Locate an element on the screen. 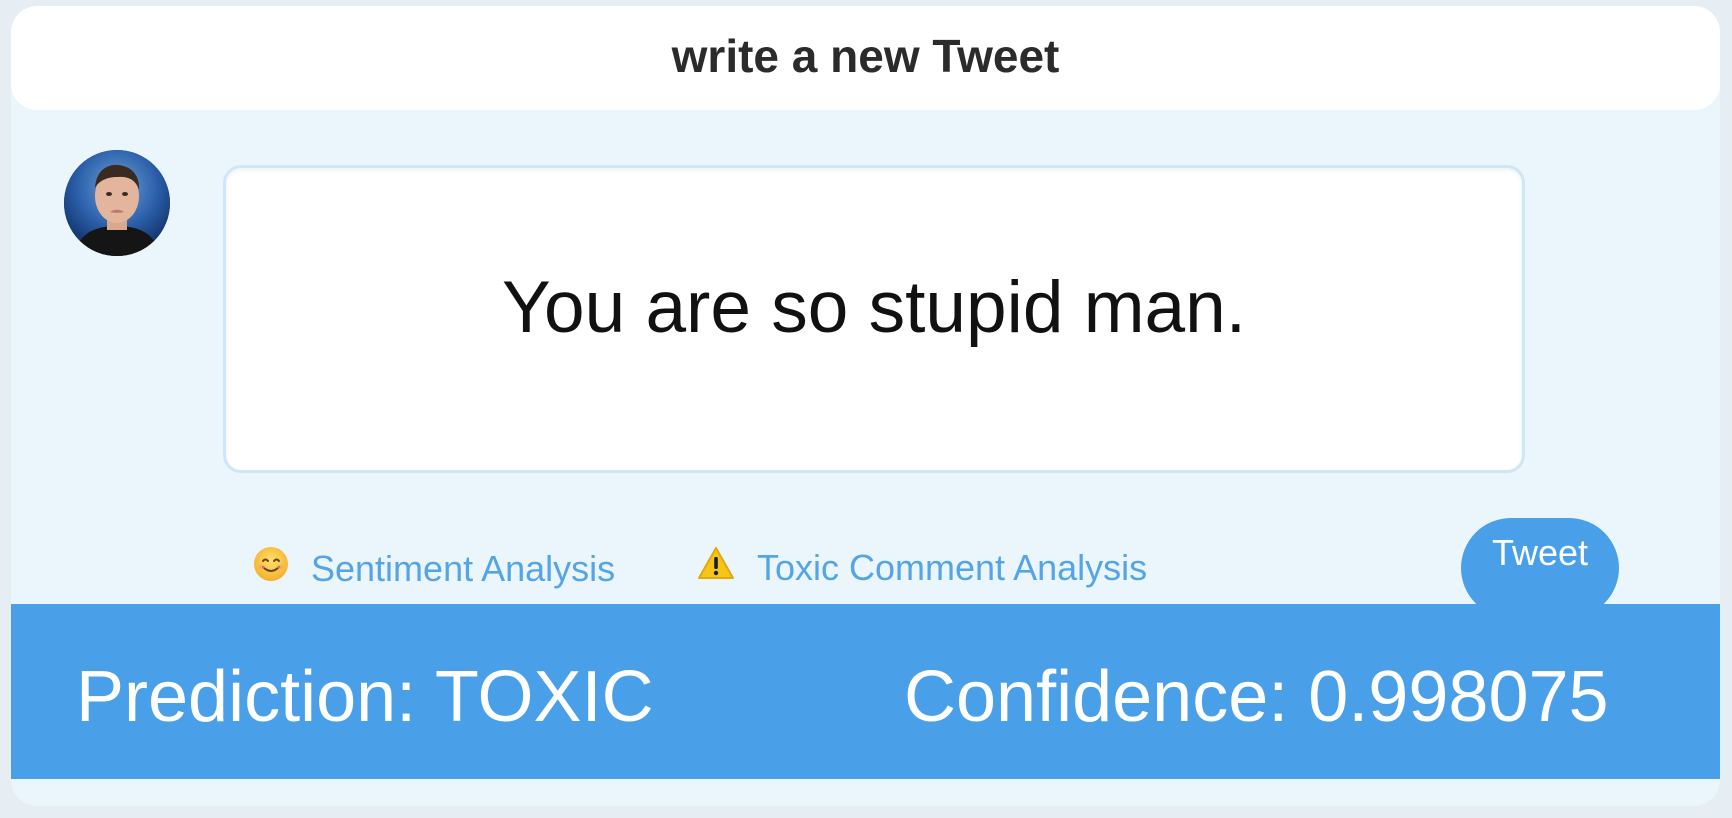 Image resolution: width=1732 pixels, height=818 pixels. avatar is located at coordinates (117, 203).